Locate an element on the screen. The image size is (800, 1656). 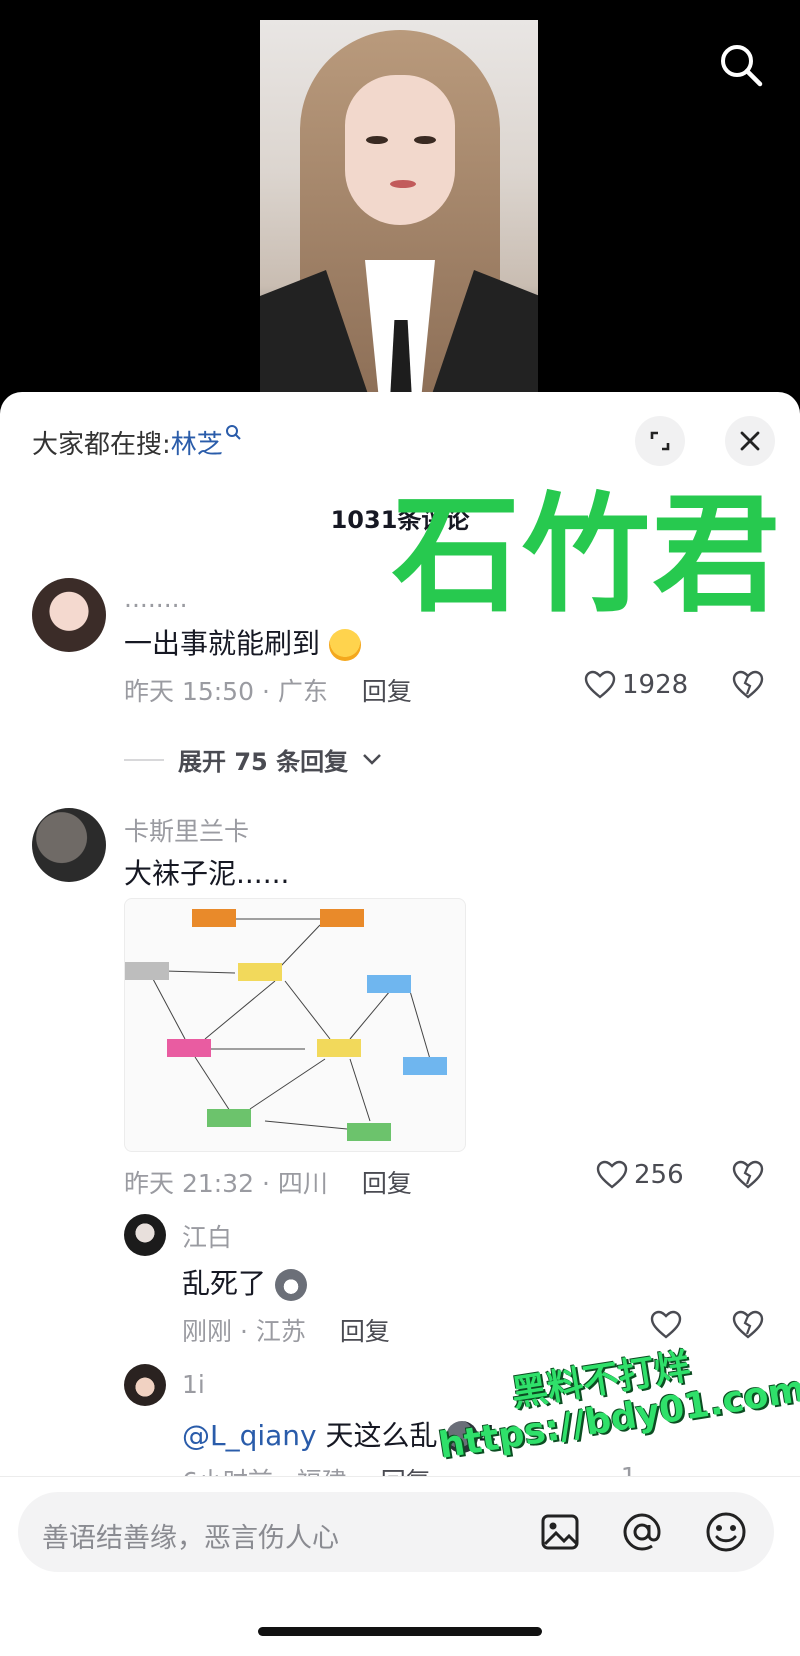
comment-meta: 昨天 15:50 · 广东 回复 is located at coordinates (268, 690).